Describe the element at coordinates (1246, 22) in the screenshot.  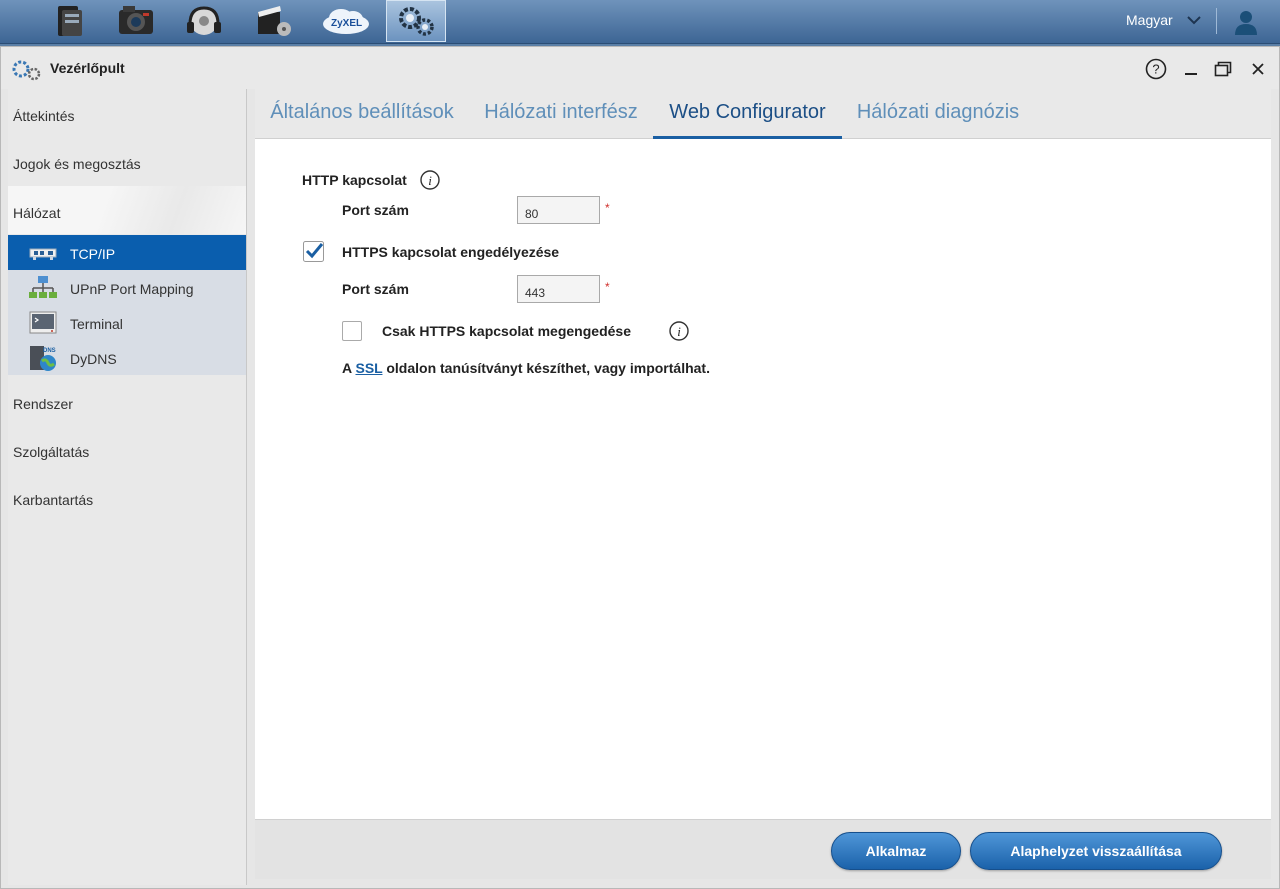
I see `user-icon` at that location.